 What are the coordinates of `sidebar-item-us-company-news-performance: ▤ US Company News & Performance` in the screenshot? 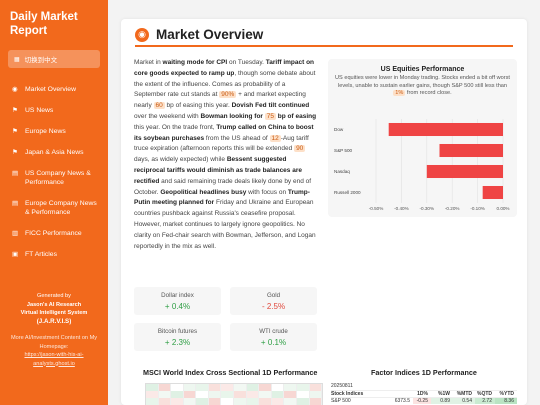 It's located at (54, 179).